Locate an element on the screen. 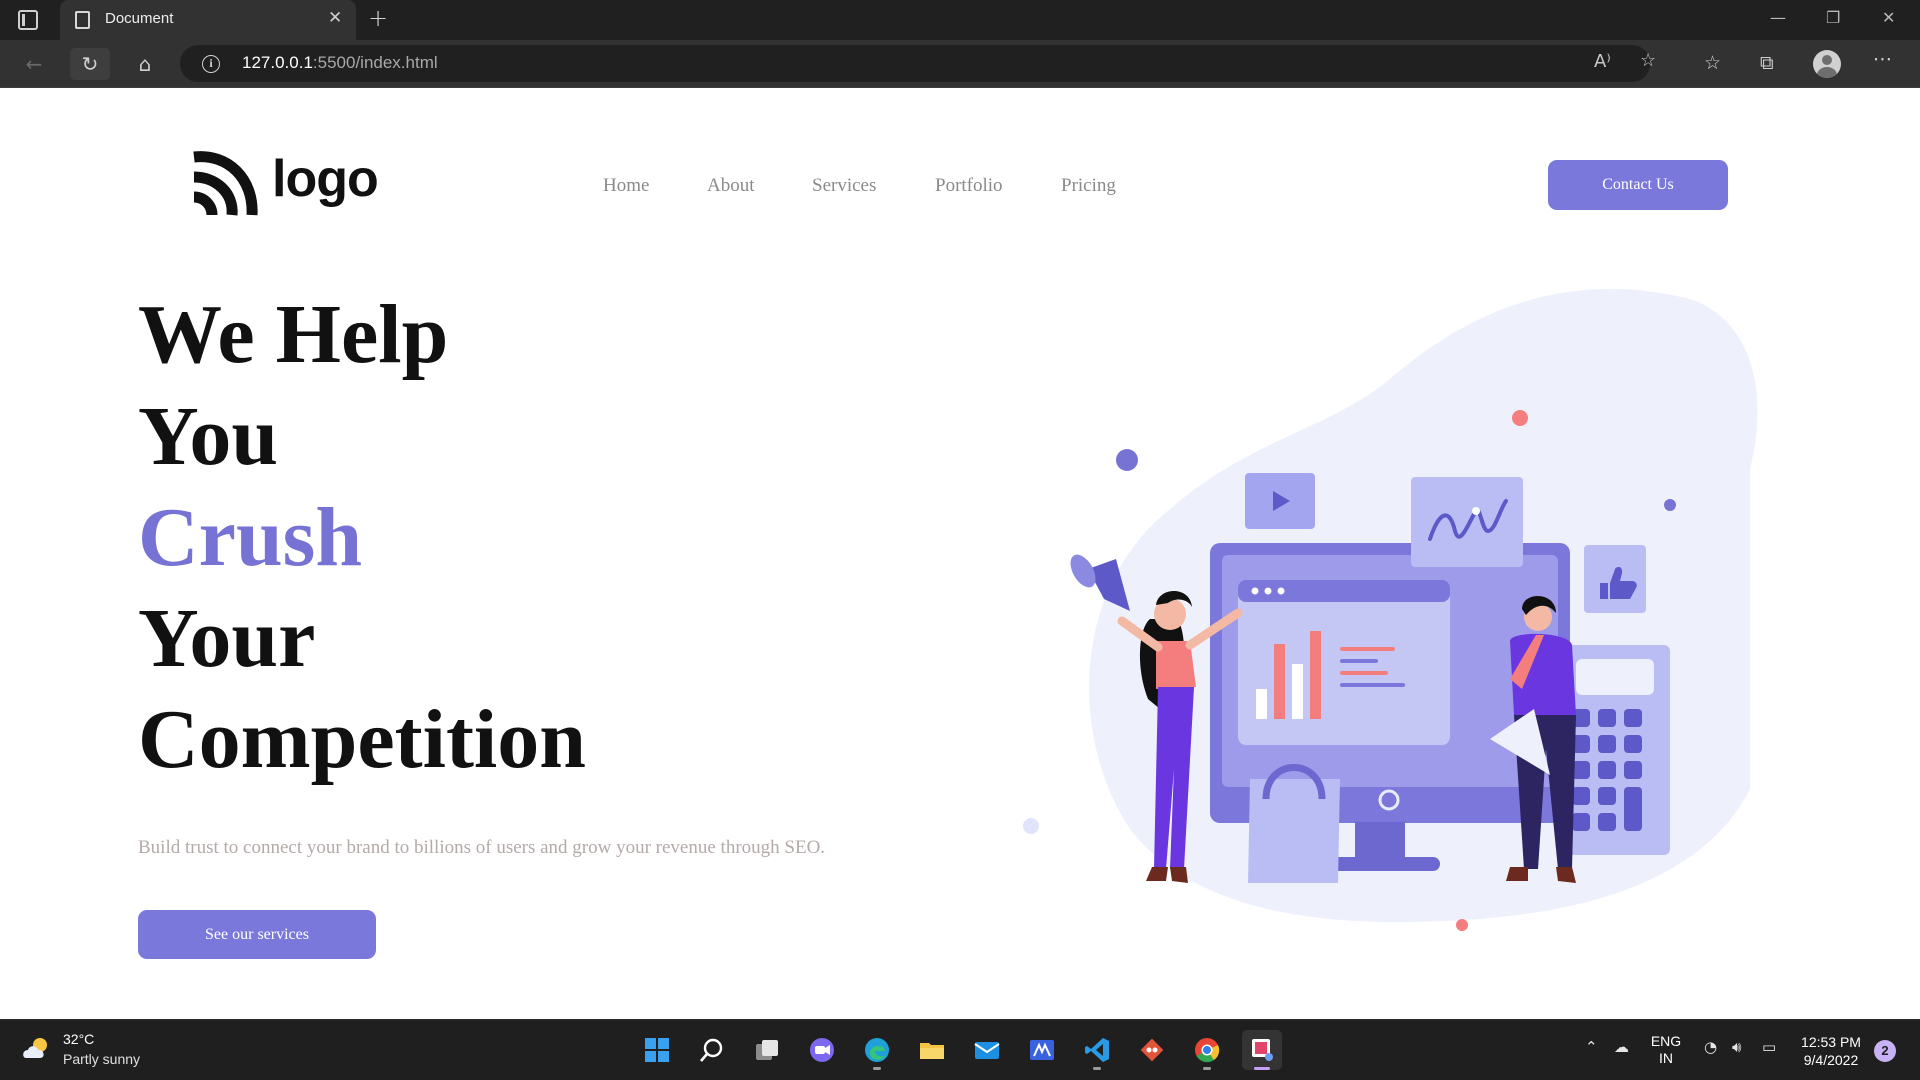  clock-date: 9/4/2022 is located at coordinates (1831, 1060).